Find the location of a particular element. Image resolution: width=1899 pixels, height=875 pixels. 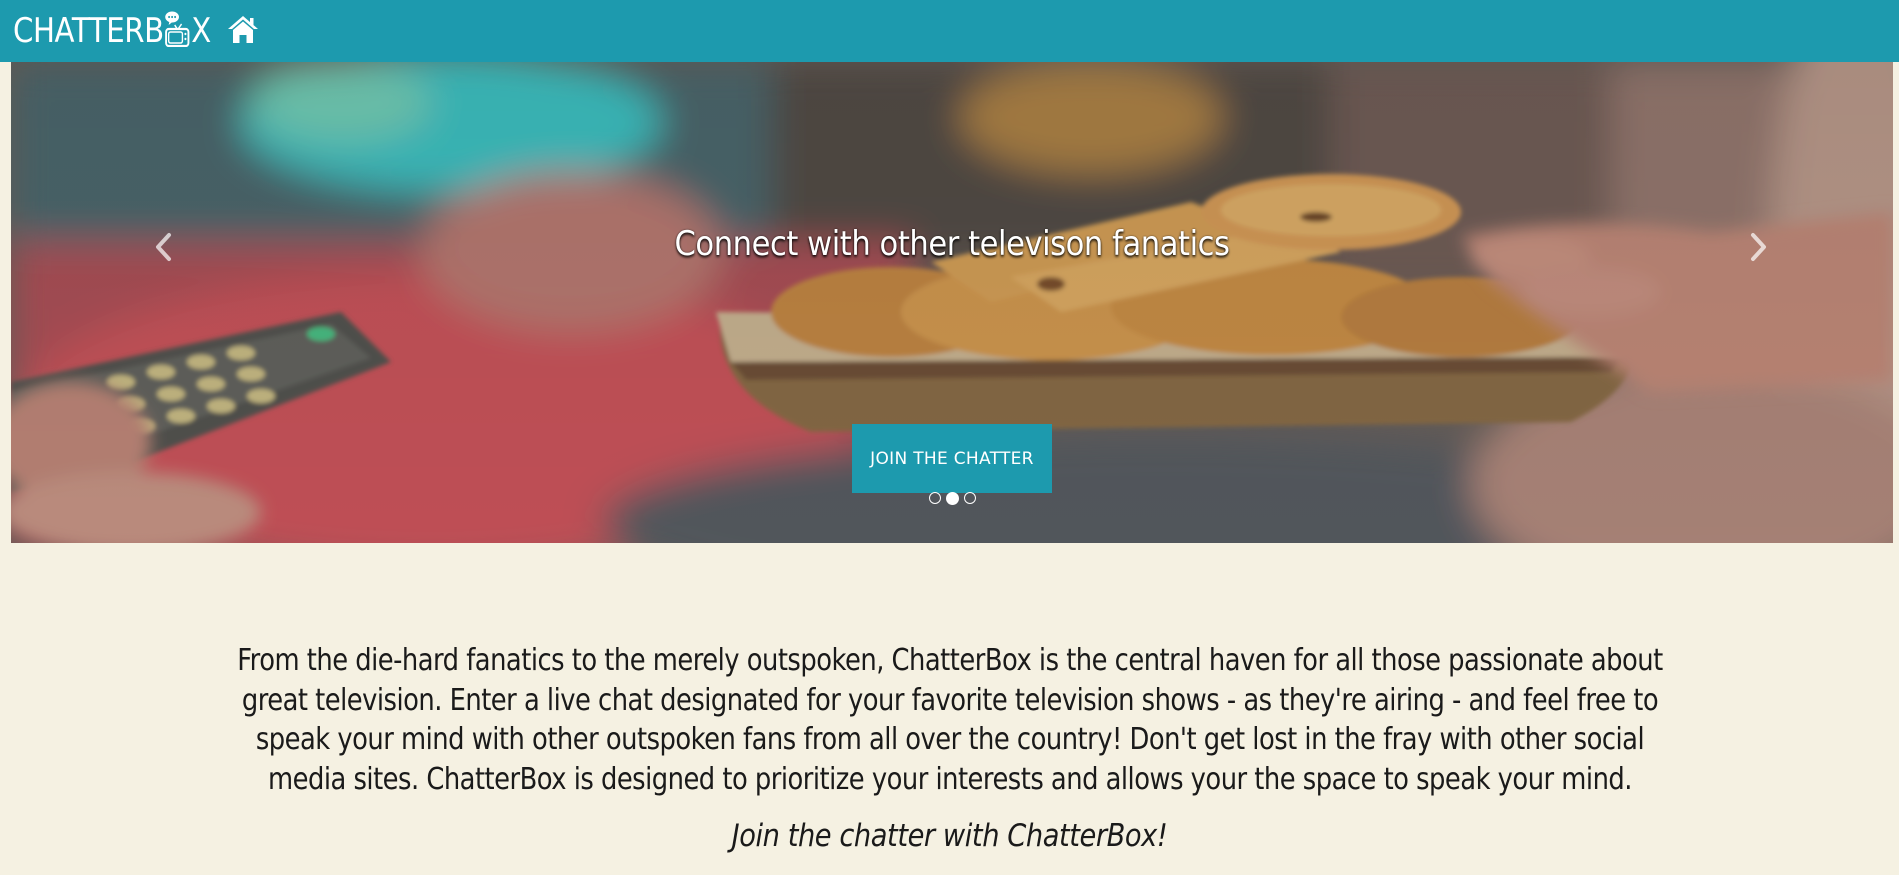

tagline: Join the chatter with ChatterBox! is located at coordinates (949, 836).